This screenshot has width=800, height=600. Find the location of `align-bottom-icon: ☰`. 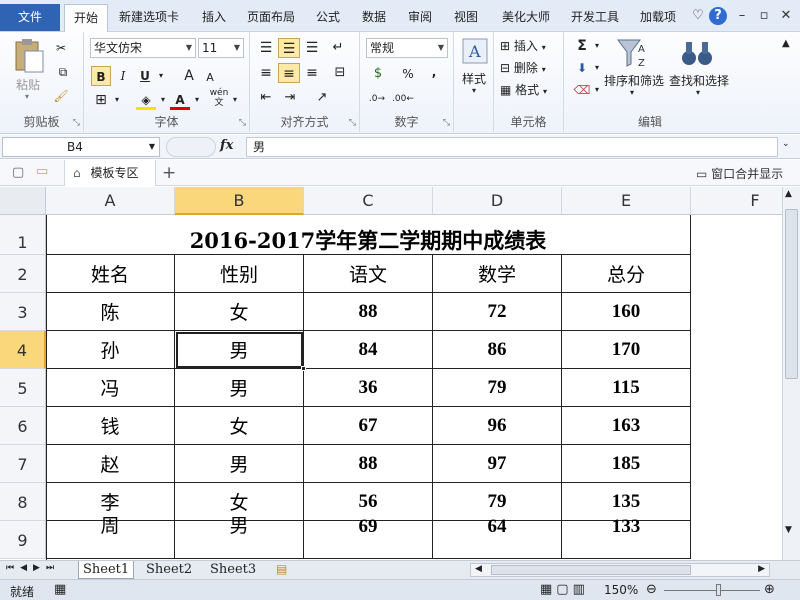

align-bottom-icon: ☰ is located at coordinates (312, 48).